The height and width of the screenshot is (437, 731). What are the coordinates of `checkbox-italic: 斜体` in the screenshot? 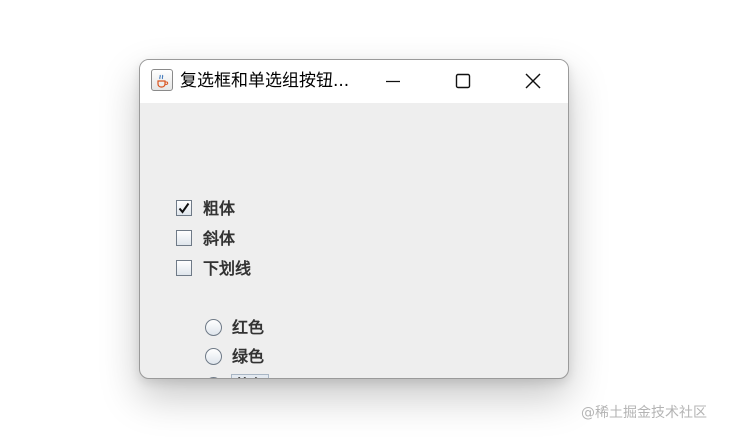 It's located at (236, 240).